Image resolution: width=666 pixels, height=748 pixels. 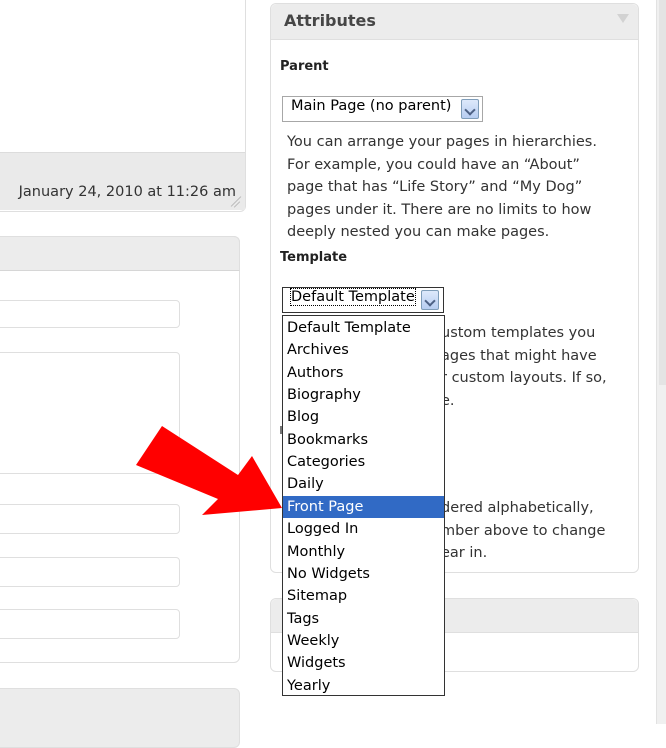 What do you see at coordinates (363, 552) in the screenshot?
I see `template-option: Monthly` at bounding box center [363, 552].